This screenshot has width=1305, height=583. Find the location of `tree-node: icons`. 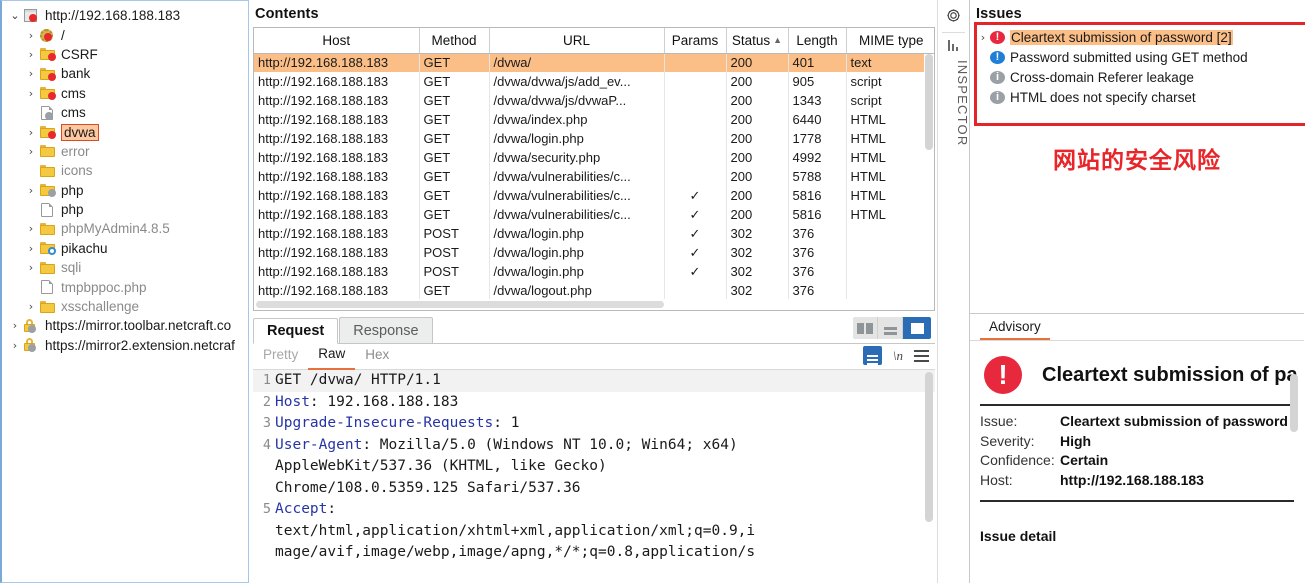

tree-node: icons is located at coordinates (125, 170).